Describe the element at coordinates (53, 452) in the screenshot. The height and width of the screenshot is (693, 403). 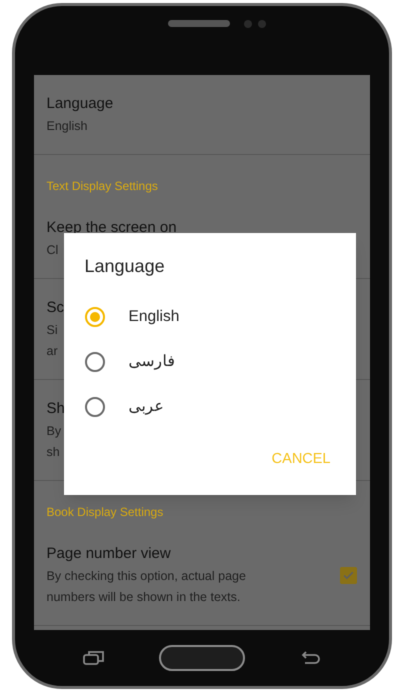
I see `setting-description: sh` at that location.